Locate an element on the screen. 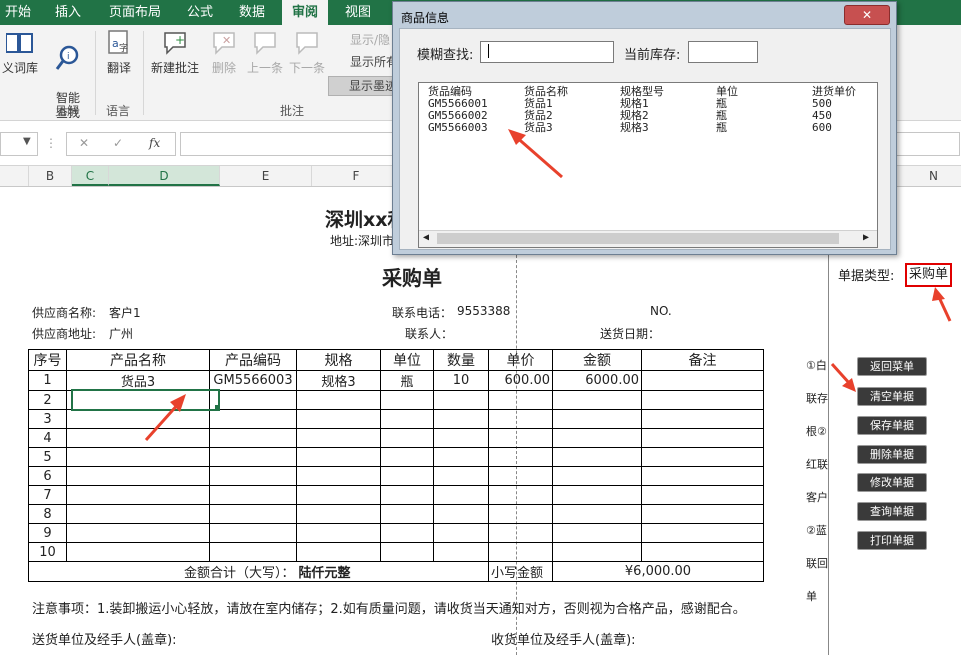  cell-product-code: GM5566003 is located at coordinates (253, 380).